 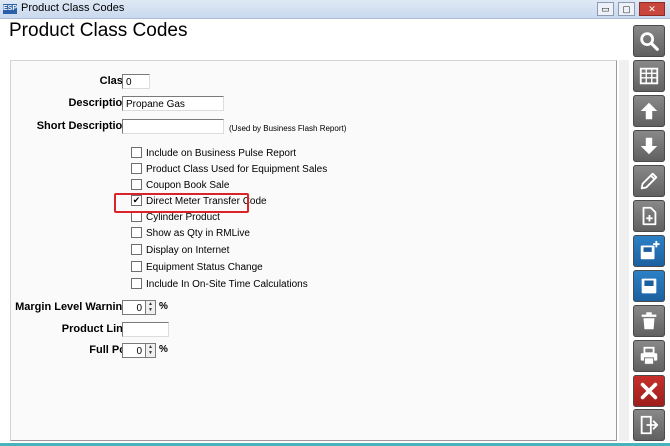 I want to click on search-button, so click(x=649, y=41).